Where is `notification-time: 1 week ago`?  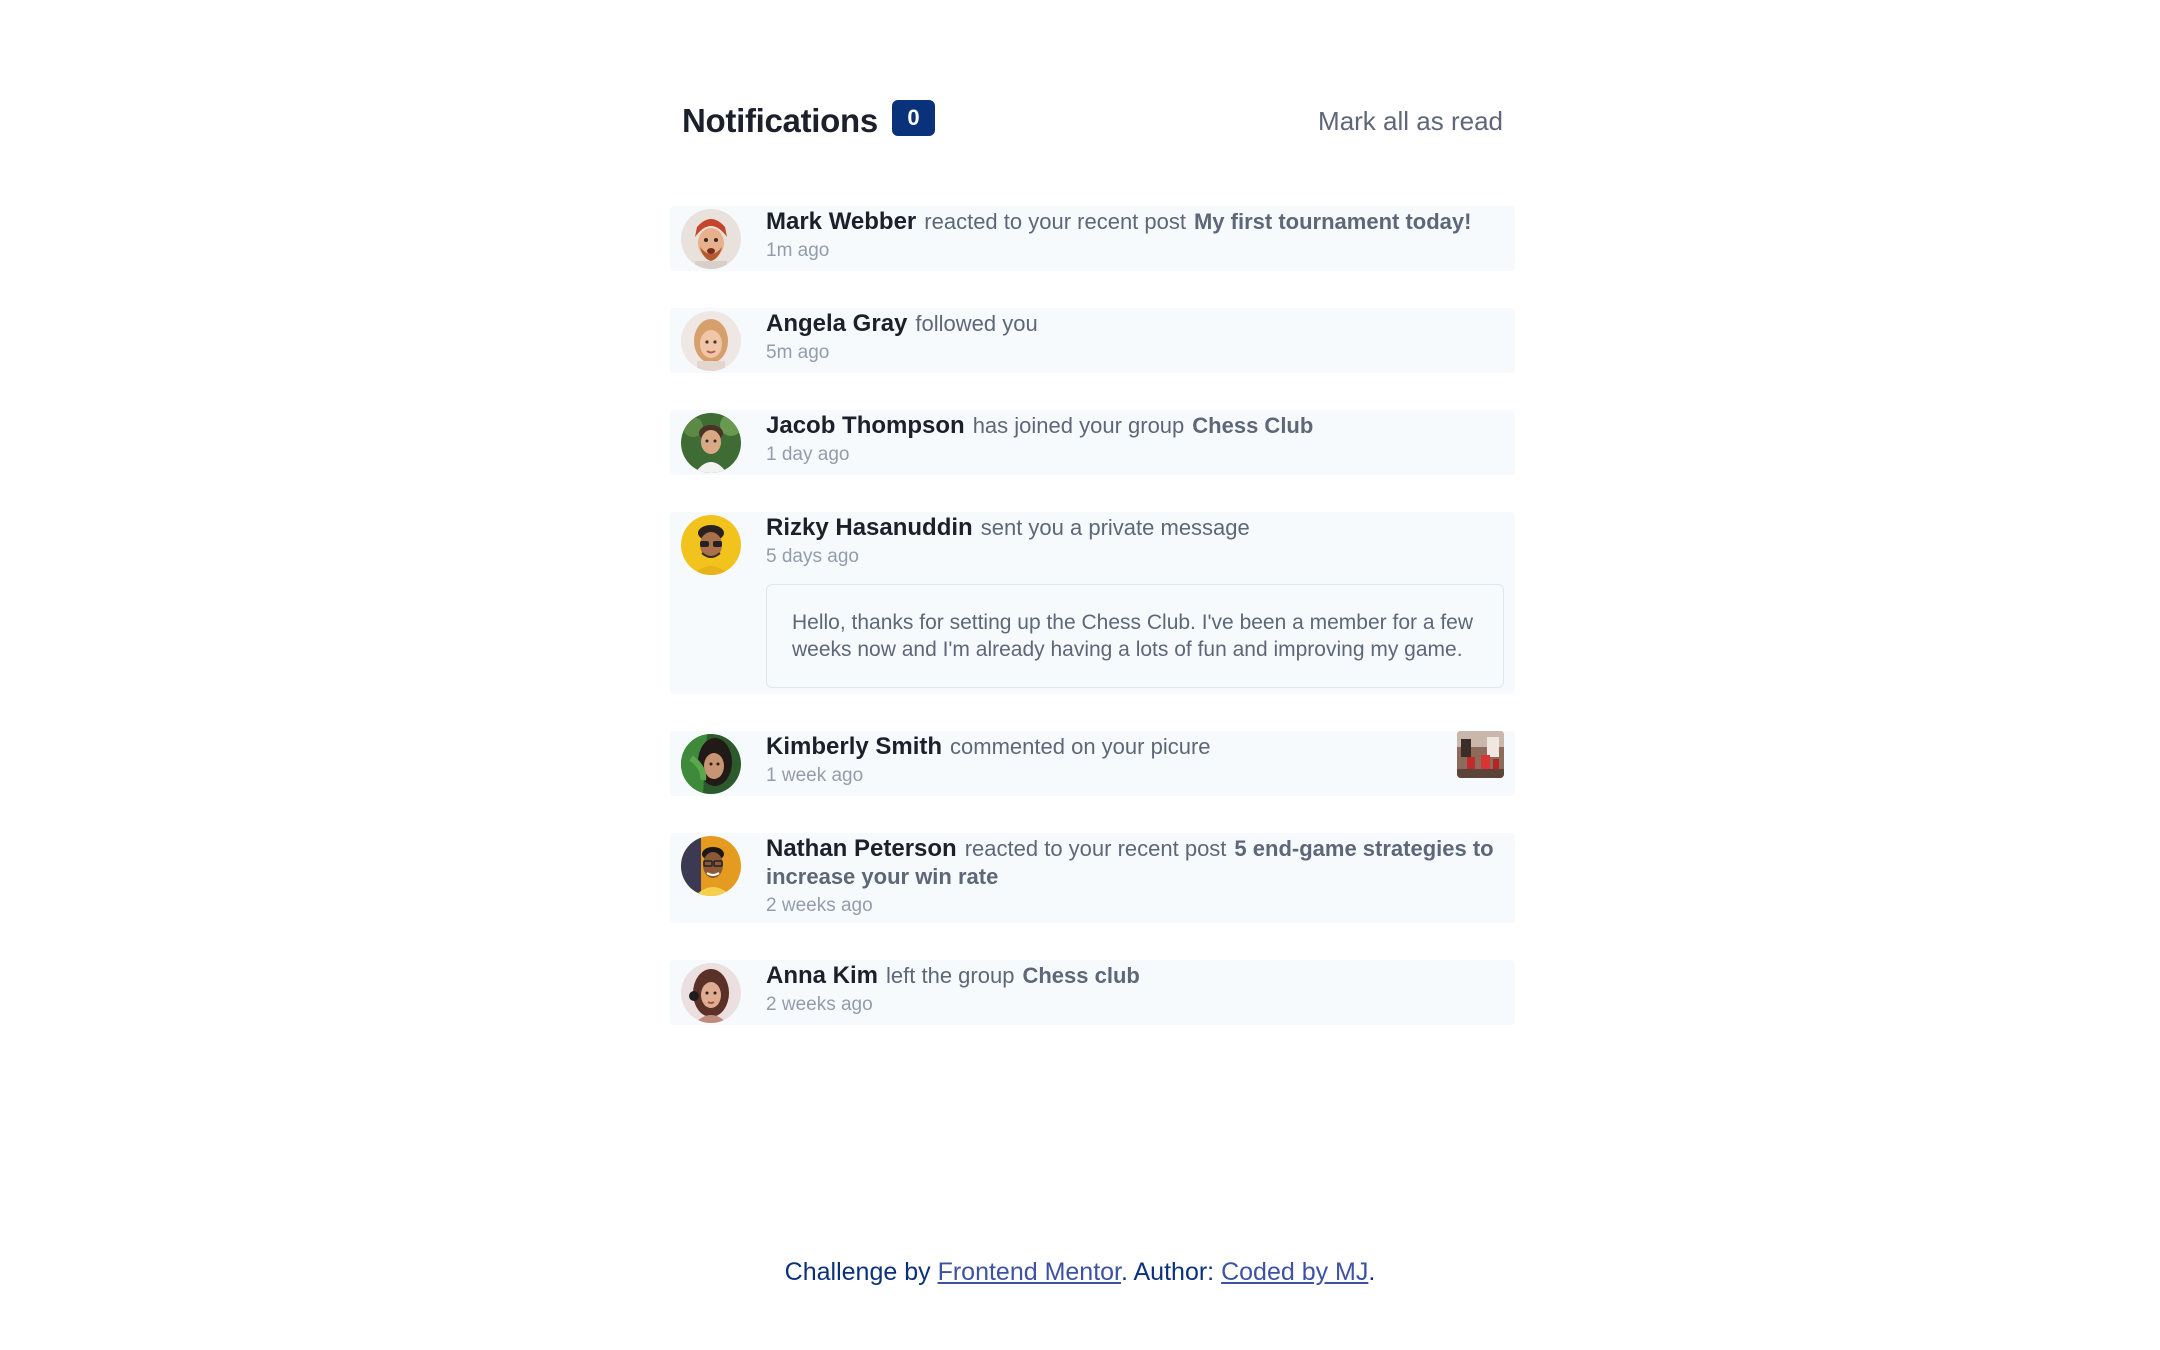 notification-time: 1 week ago is located at coordinates (815, 775).